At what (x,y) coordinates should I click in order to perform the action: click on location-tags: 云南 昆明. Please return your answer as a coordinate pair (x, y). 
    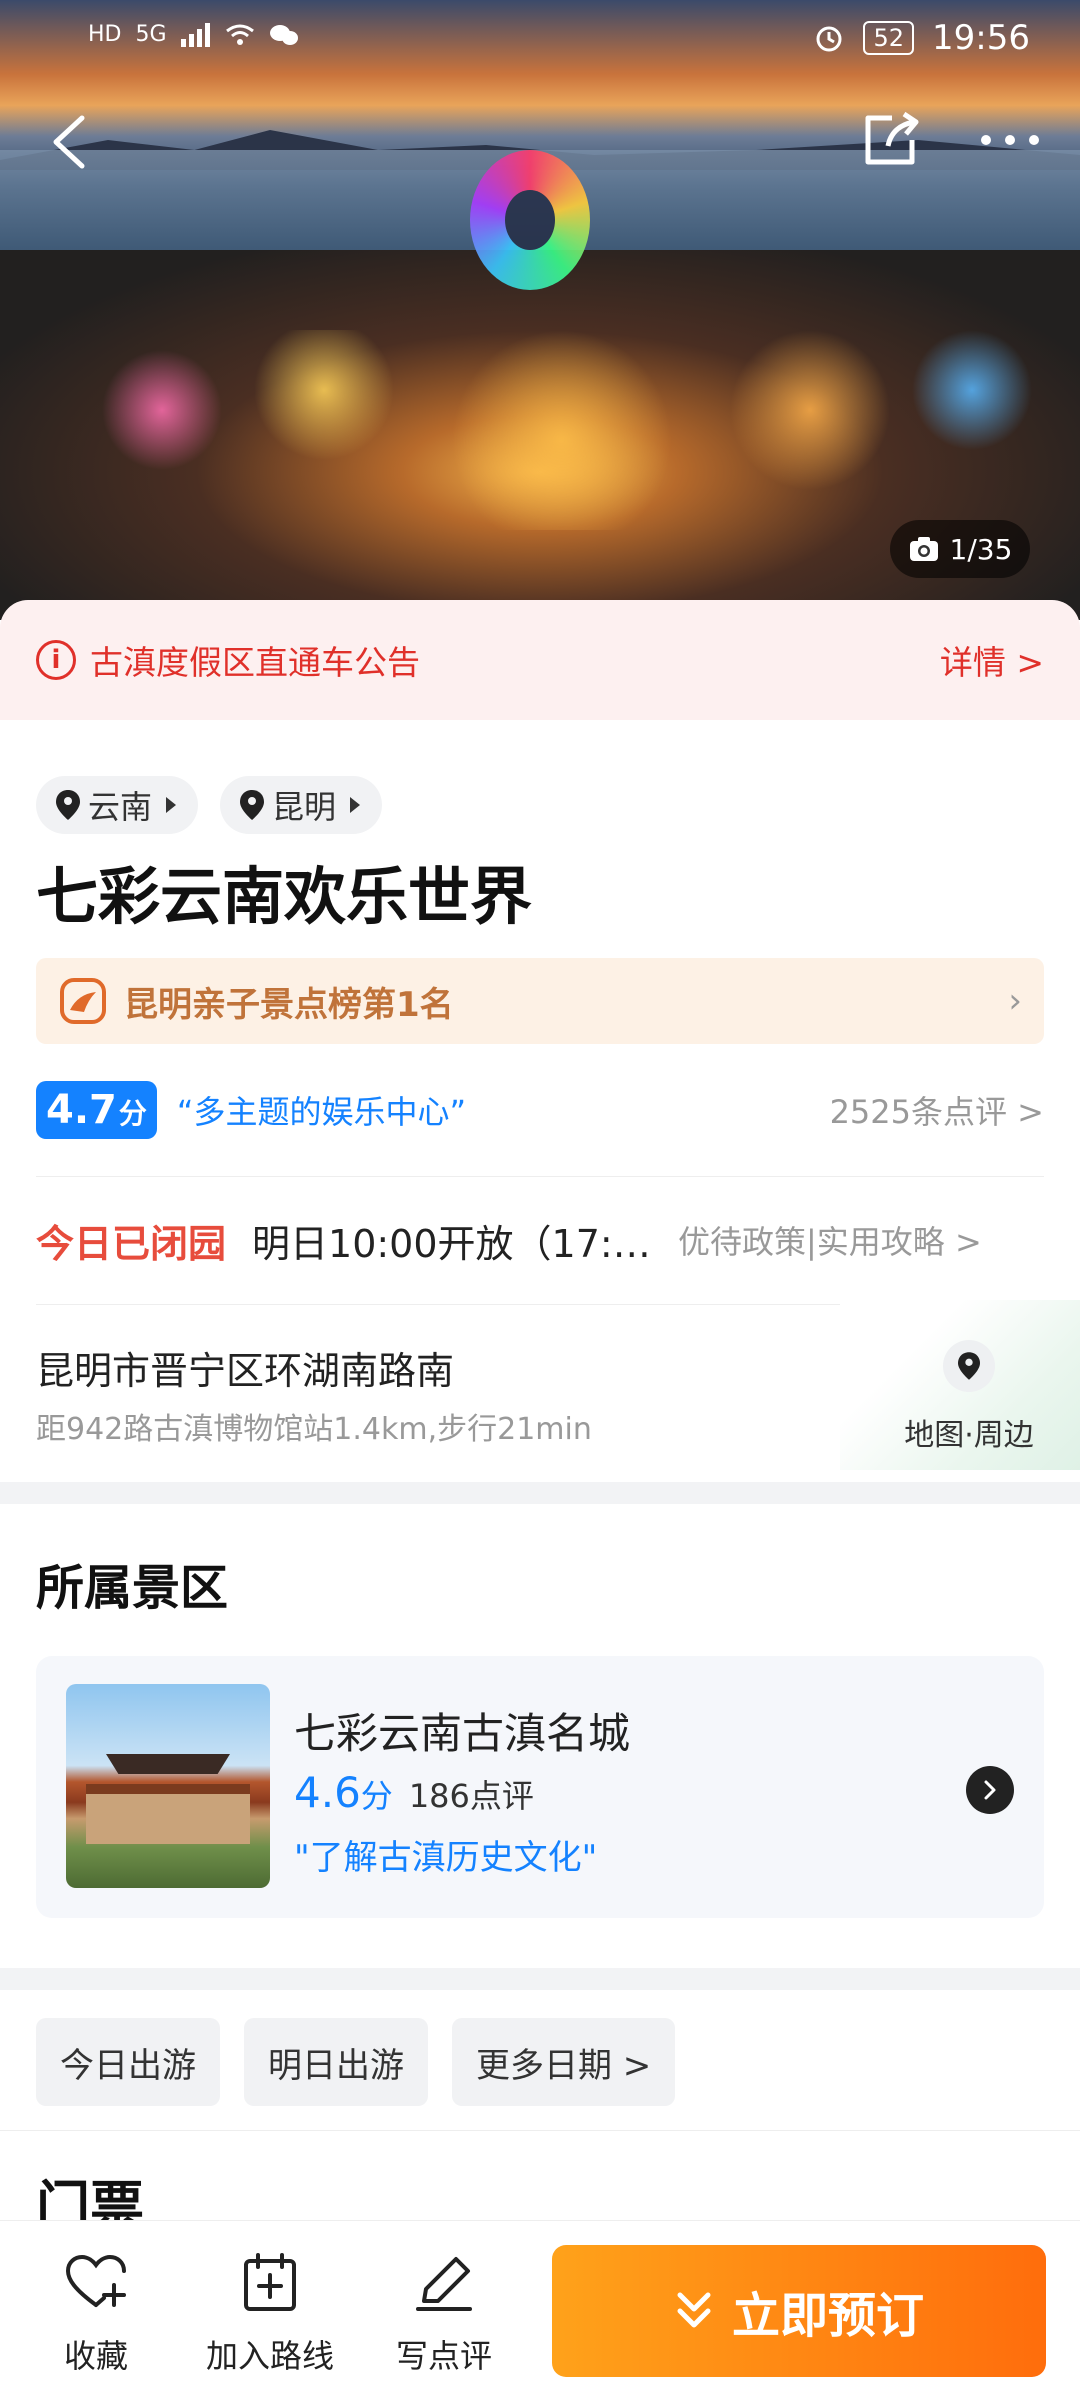
    Looking at the image, I should click on (209, 805).